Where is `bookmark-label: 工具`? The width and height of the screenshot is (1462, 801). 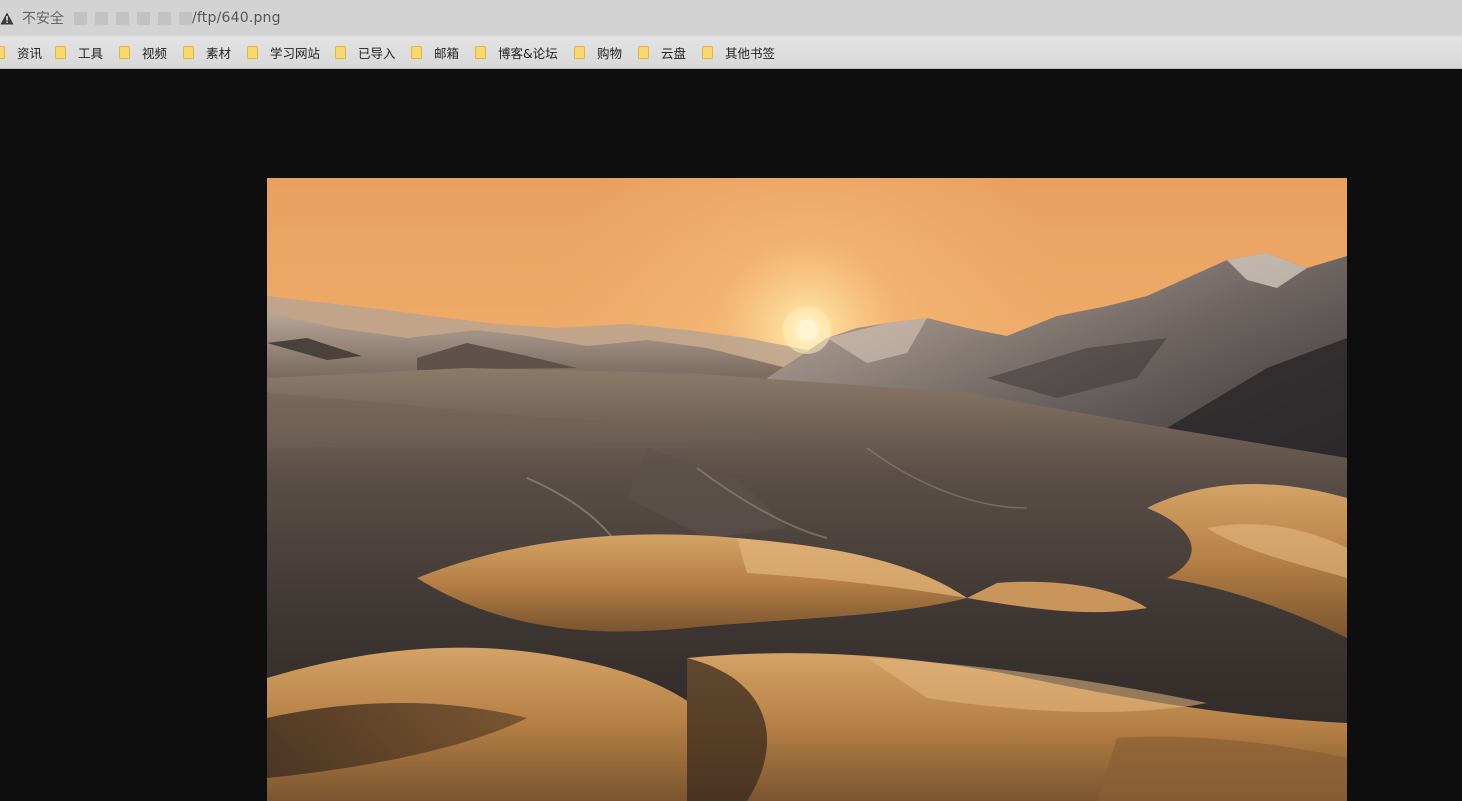 bookmark-label: 工具 is located at coordinates (91, 53).